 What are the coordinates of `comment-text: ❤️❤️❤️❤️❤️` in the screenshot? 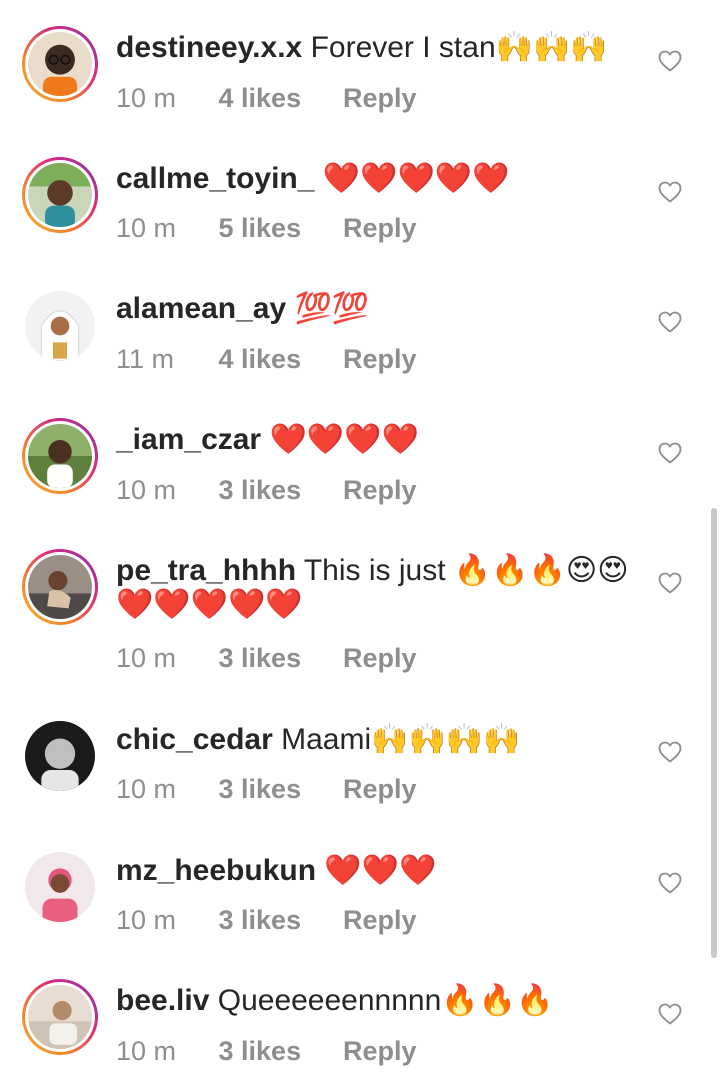 It's located at (416, 178).